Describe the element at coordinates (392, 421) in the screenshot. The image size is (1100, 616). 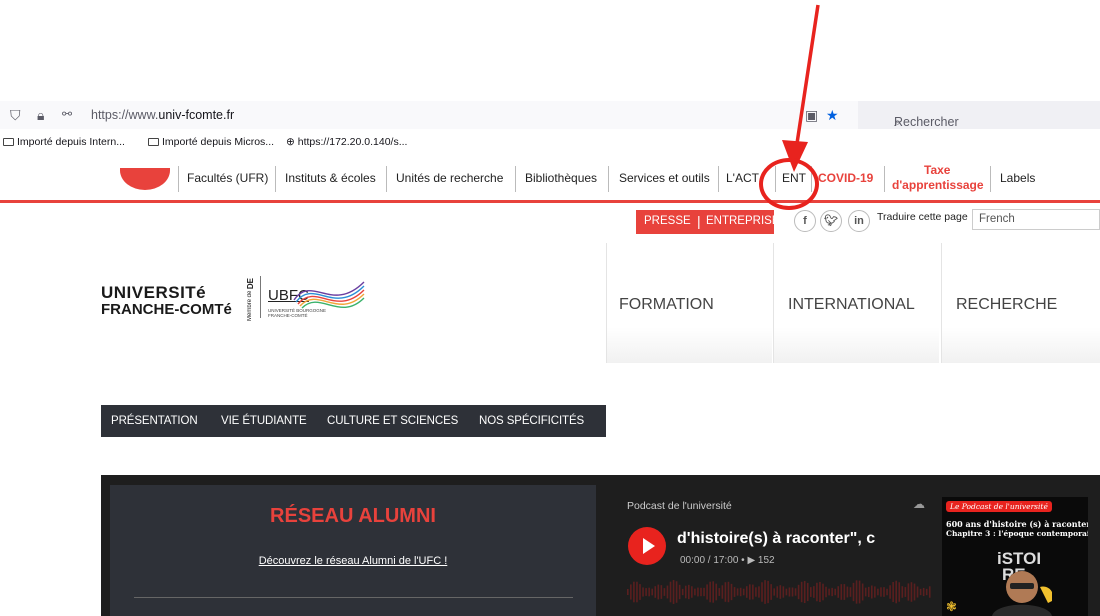
I see `submenu-culture-sciences: CULTURE ET SCIENCES` at that location.